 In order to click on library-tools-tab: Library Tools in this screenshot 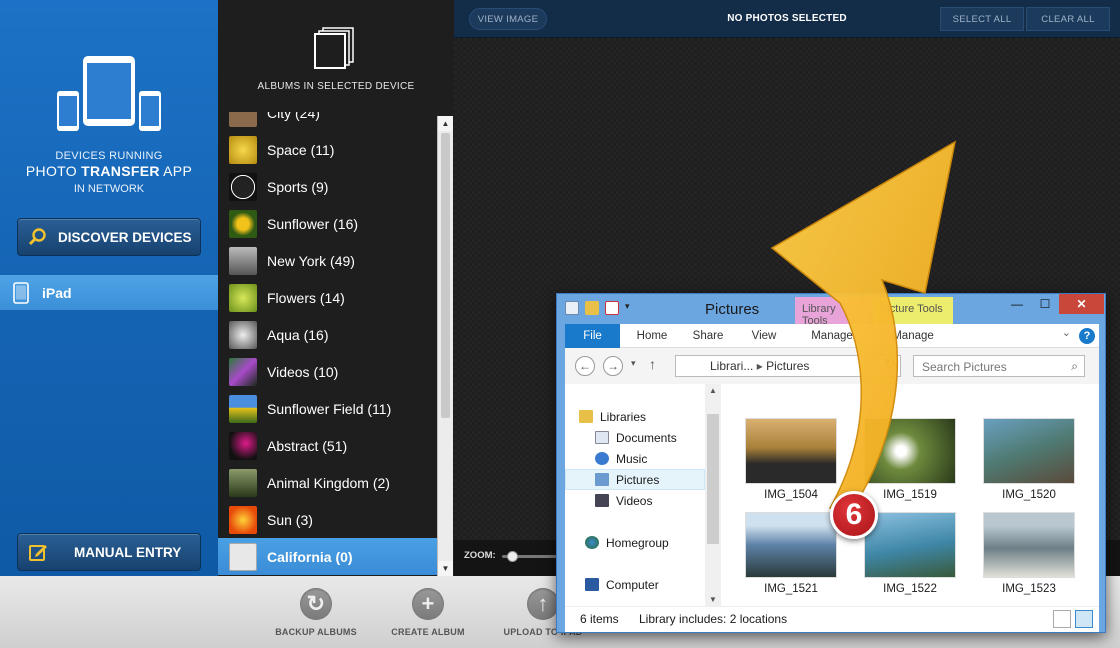, I will do `click(833, 312)`.